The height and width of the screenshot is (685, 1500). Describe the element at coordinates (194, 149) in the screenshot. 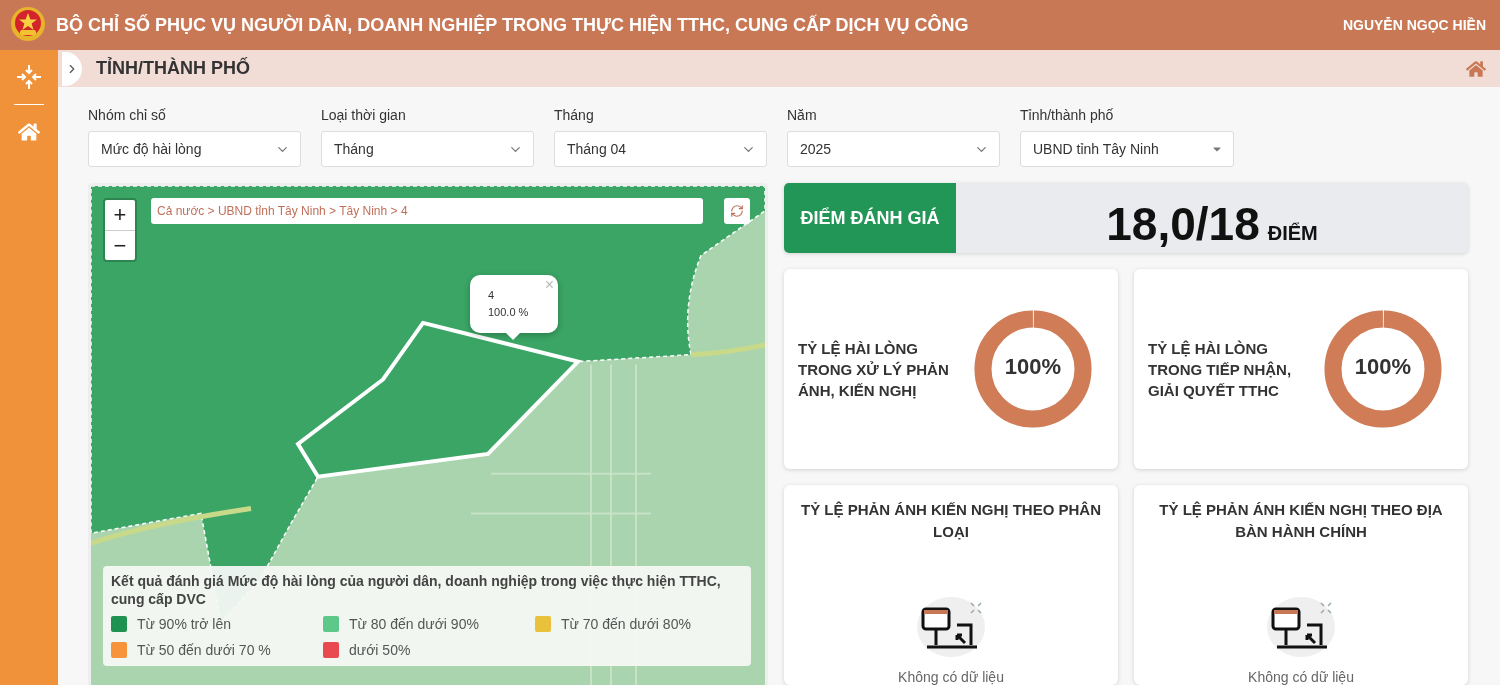

I see `filter-select: Mức độ hài lòng` at that location.